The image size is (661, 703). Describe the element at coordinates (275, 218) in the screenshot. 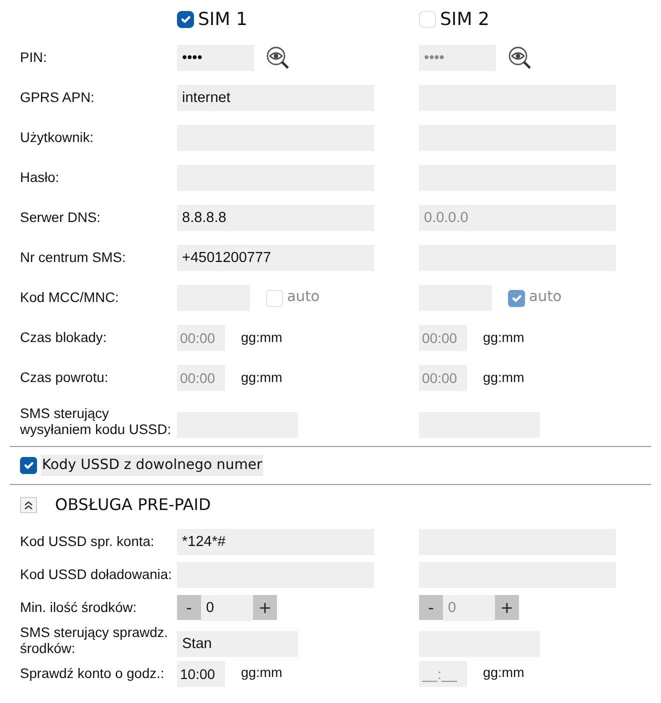

I see `input-field: 8.8.8.8` at that location.